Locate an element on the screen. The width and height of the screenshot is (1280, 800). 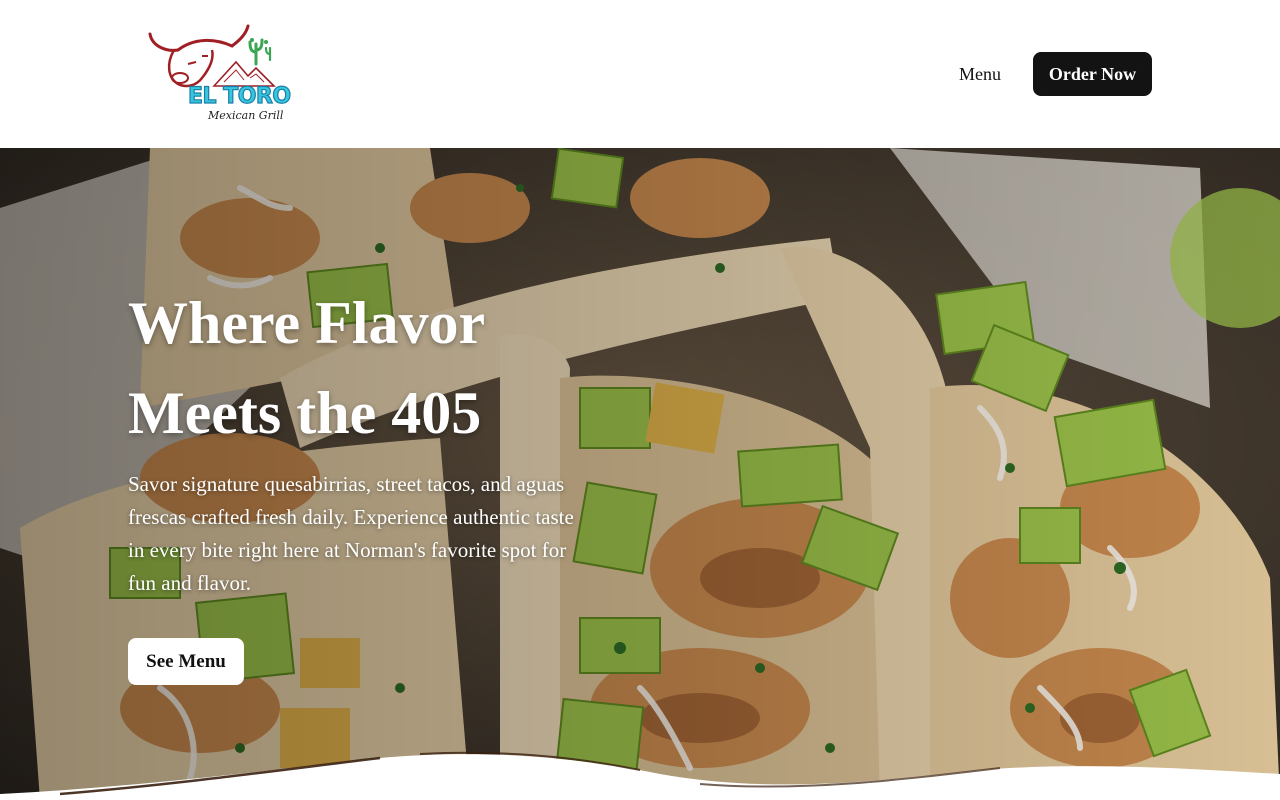
see-menu-button: See Menu is located at coordinates (186, 661).